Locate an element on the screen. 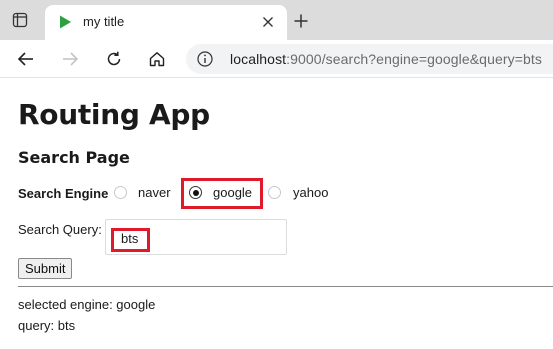  tab-actions-icon is located at coordinates (20, 20).